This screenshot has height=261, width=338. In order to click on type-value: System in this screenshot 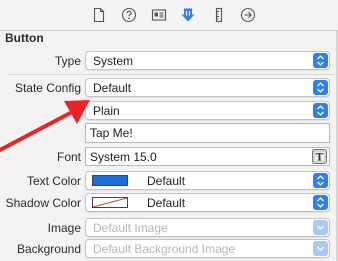, I will do `click(113, 61)`.